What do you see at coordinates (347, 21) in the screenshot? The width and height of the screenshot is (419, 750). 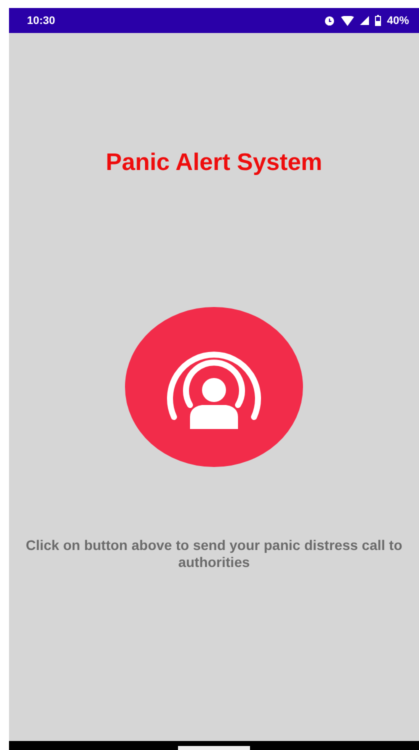 I see `wifi-icon` at bounding box center [347, 21].